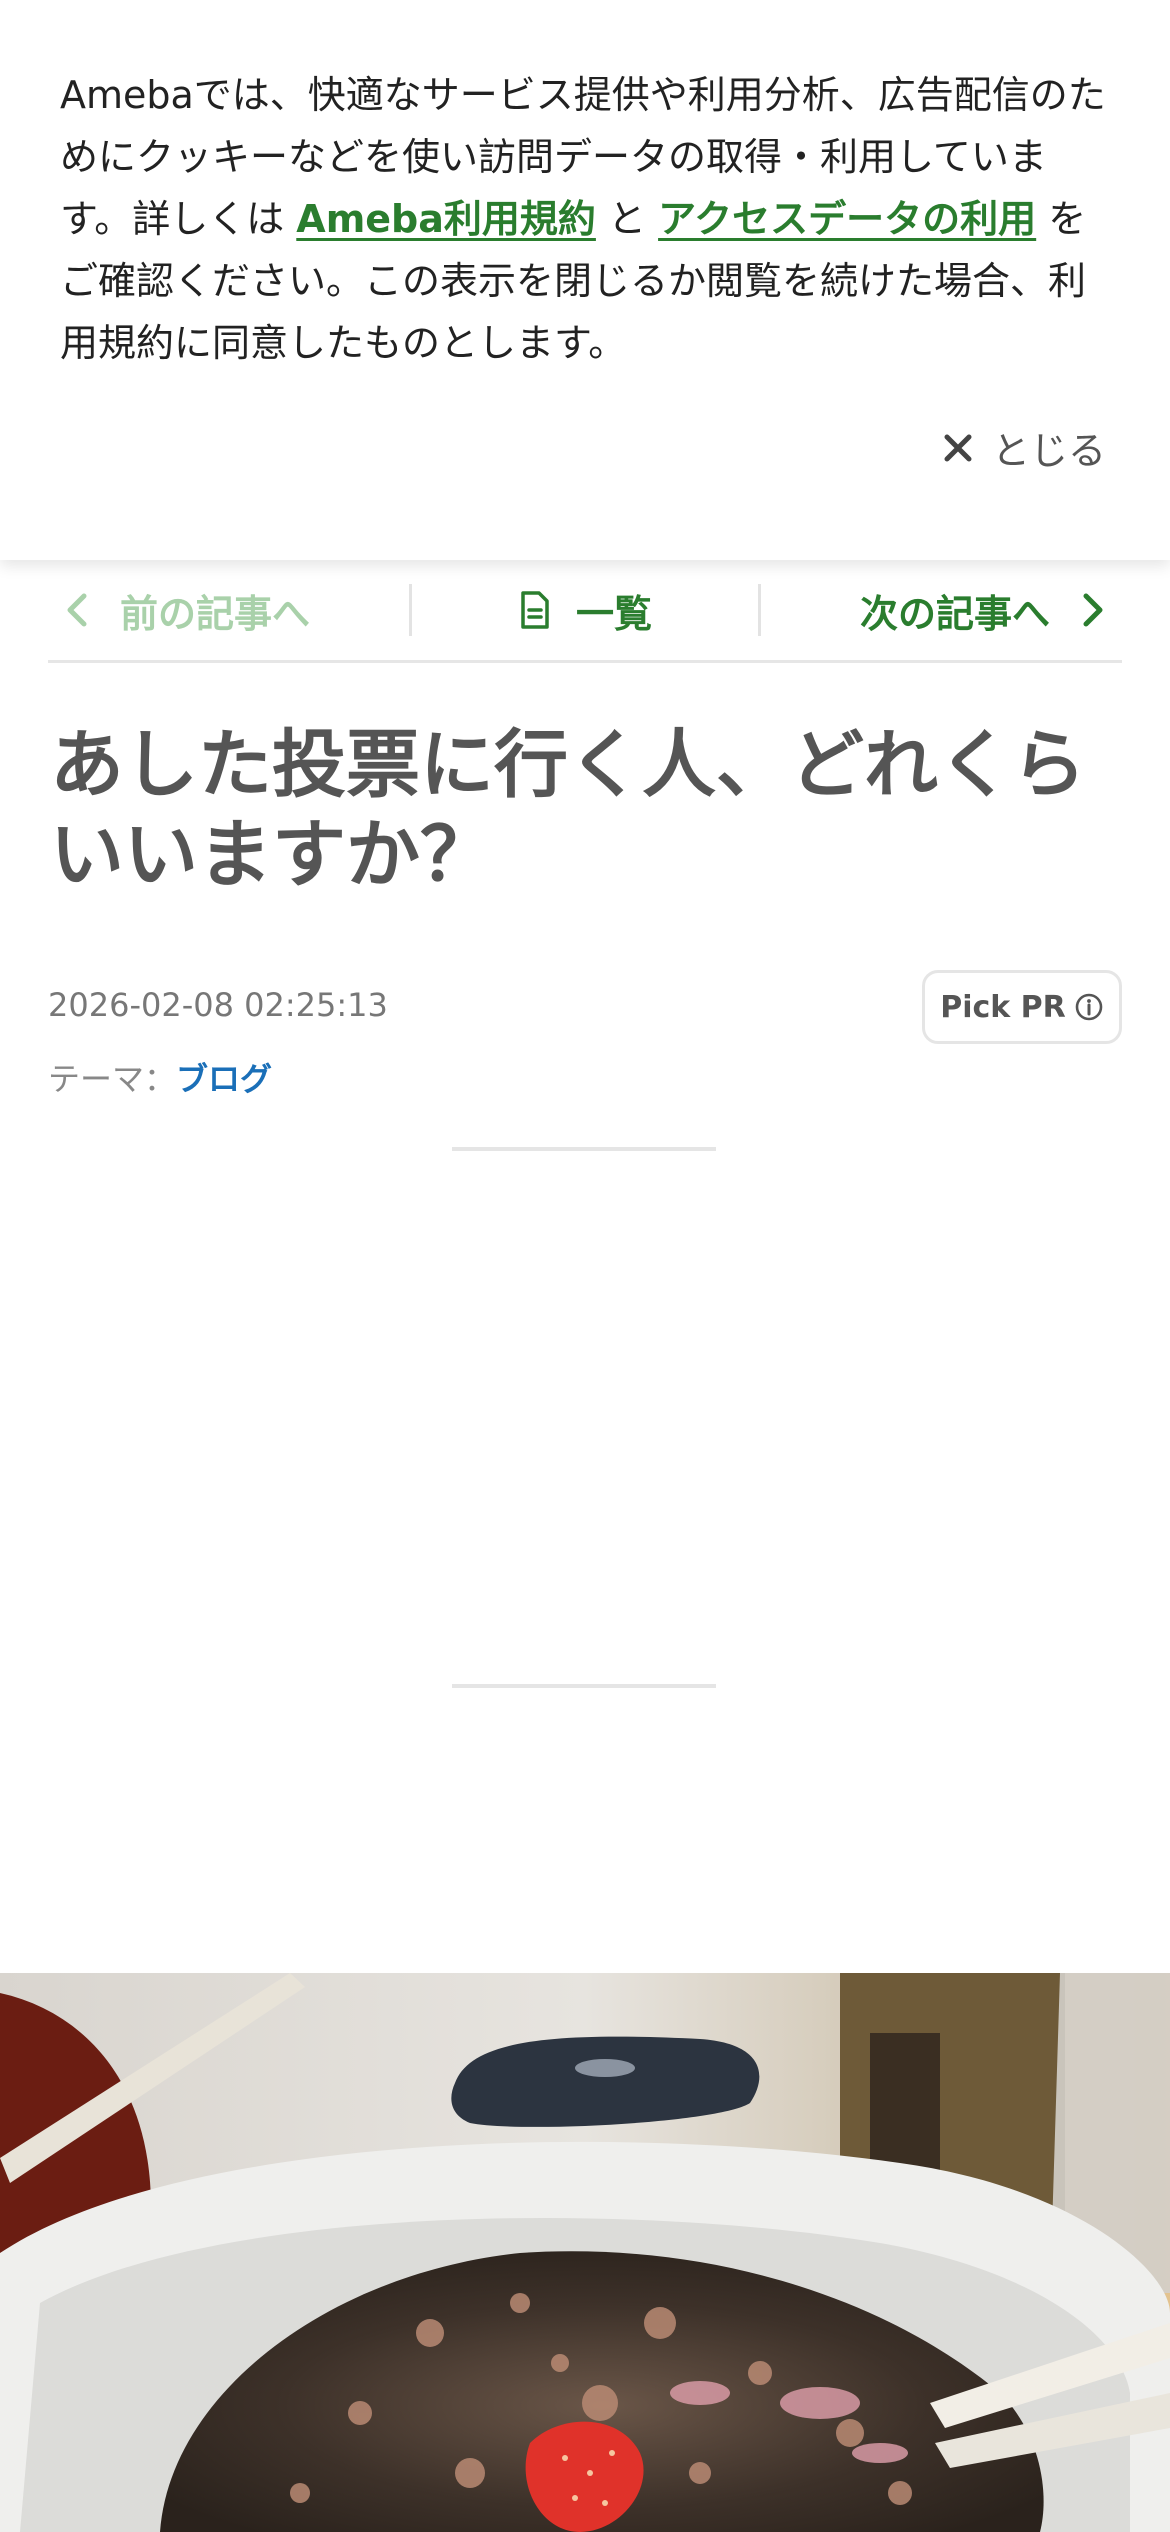 The image size is (1170, 2532). I want to click on next-article-label: 次の記事へ, so click(955, 613).